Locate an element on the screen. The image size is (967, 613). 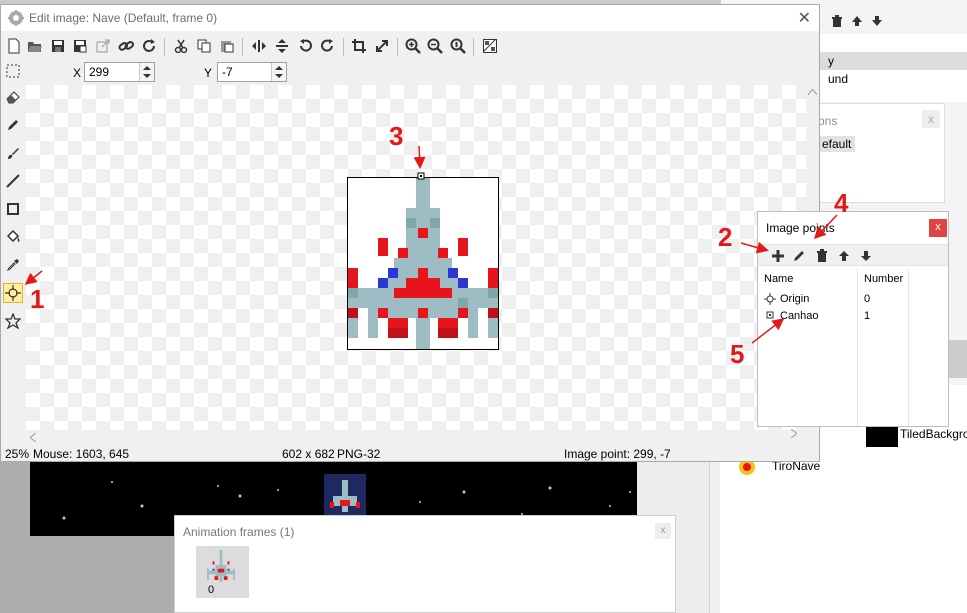
annotation-label: 2 is located at coordinates (725, 237).